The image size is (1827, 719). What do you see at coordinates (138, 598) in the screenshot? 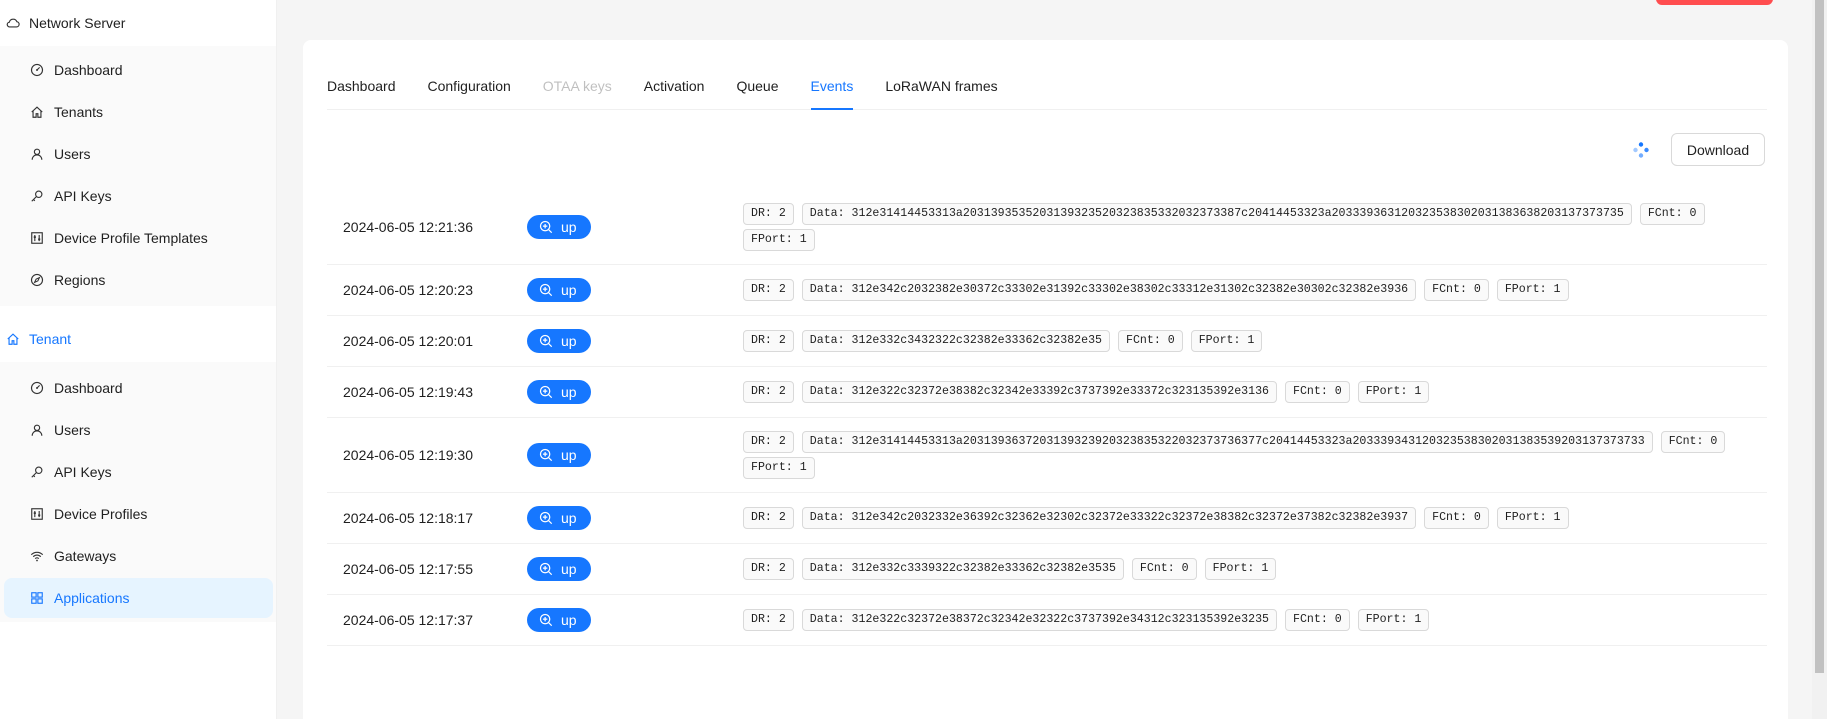
I see `sidebar-item-applications: Applications` at bounding box center [138, 598].